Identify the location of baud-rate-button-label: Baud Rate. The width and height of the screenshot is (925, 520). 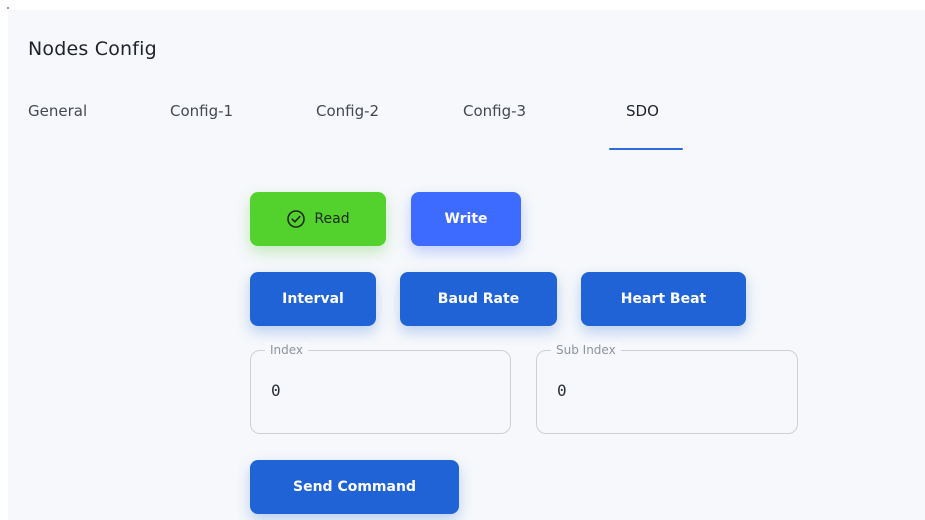
(478, 299).